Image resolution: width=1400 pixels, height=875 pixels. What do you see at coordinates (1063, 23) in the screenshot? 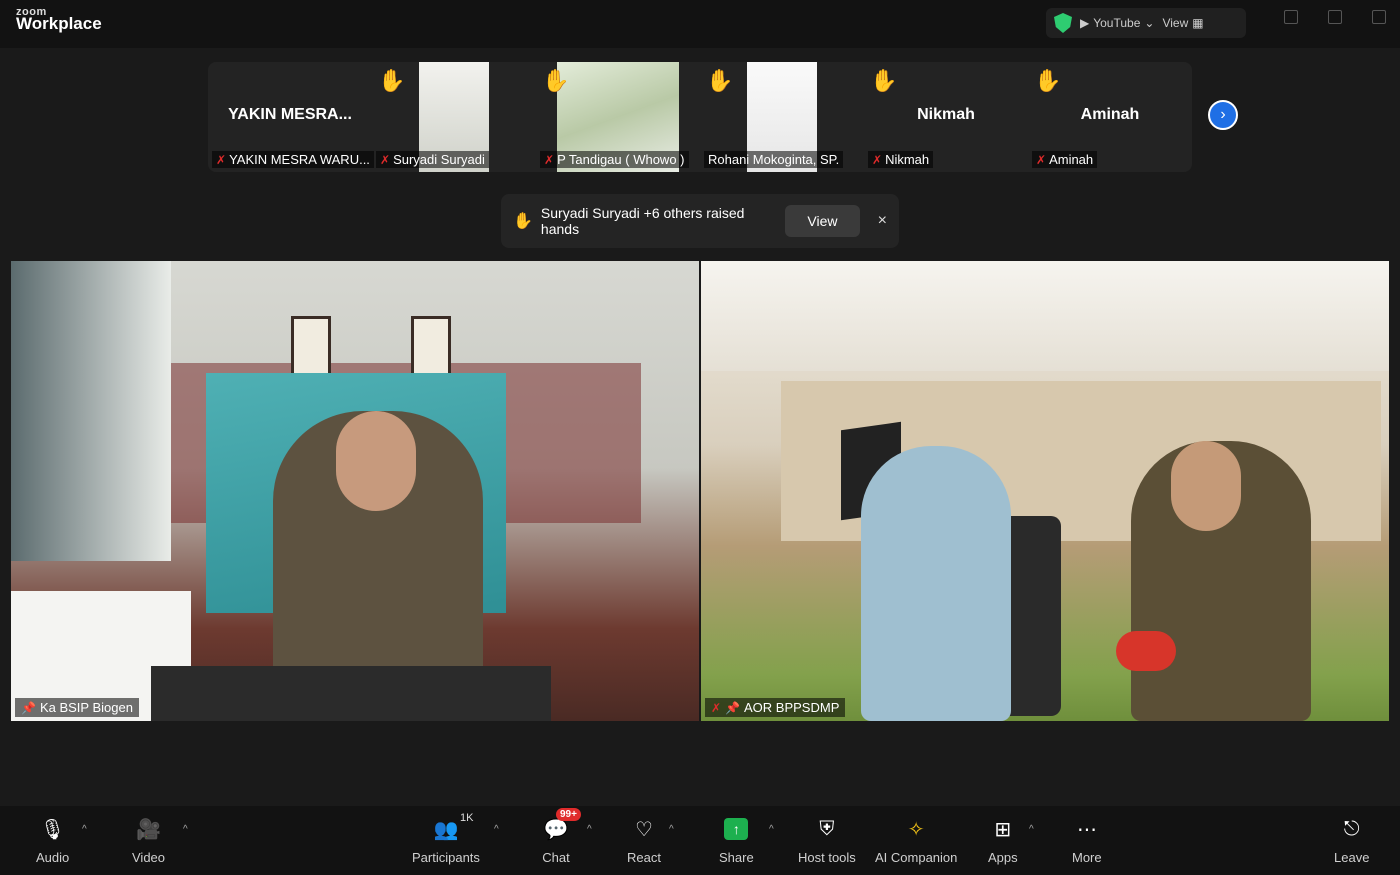
I see `security-shield-icon` at bounding box center [1063, 23].